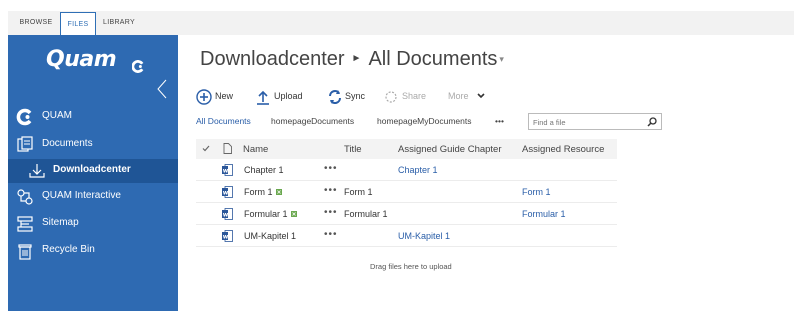  Describe the element at coordinates (424, 121) in the screenshot. I see `view-homepage-my-documents: homepageMyDocuments` at that location.